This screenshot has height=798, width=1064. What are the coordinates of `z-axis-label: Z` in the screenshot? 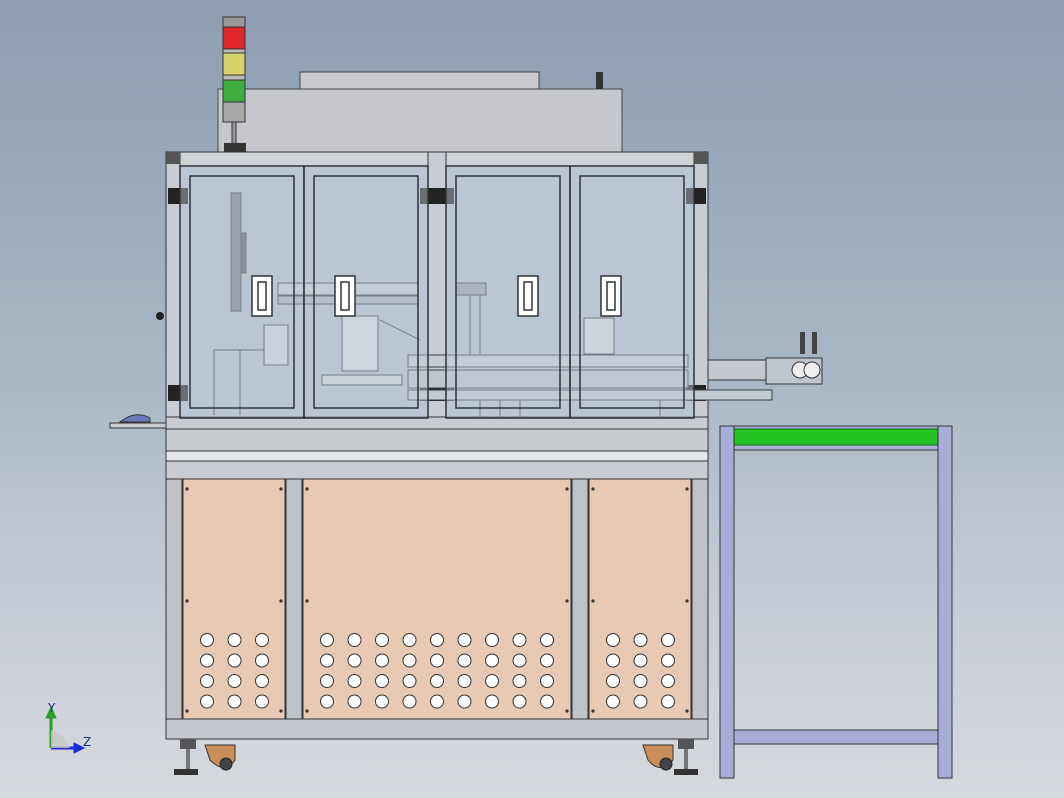 It's located at (87, 742).